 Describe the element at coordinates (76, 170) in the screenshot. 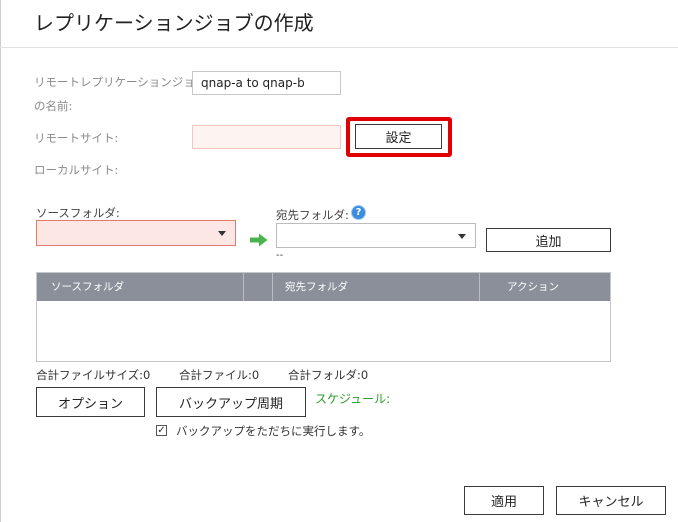

I see `local-site-label: ローカルサイト:` at that location.